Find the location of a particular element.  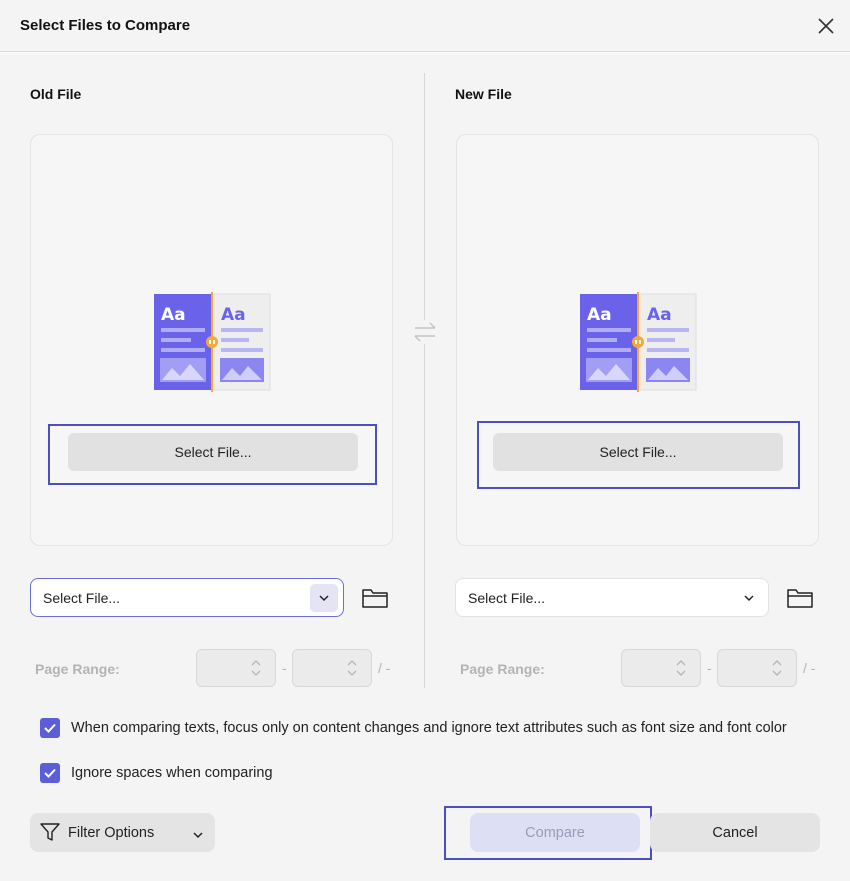

old-page-start-stepper is located at coordinates (236, 668).